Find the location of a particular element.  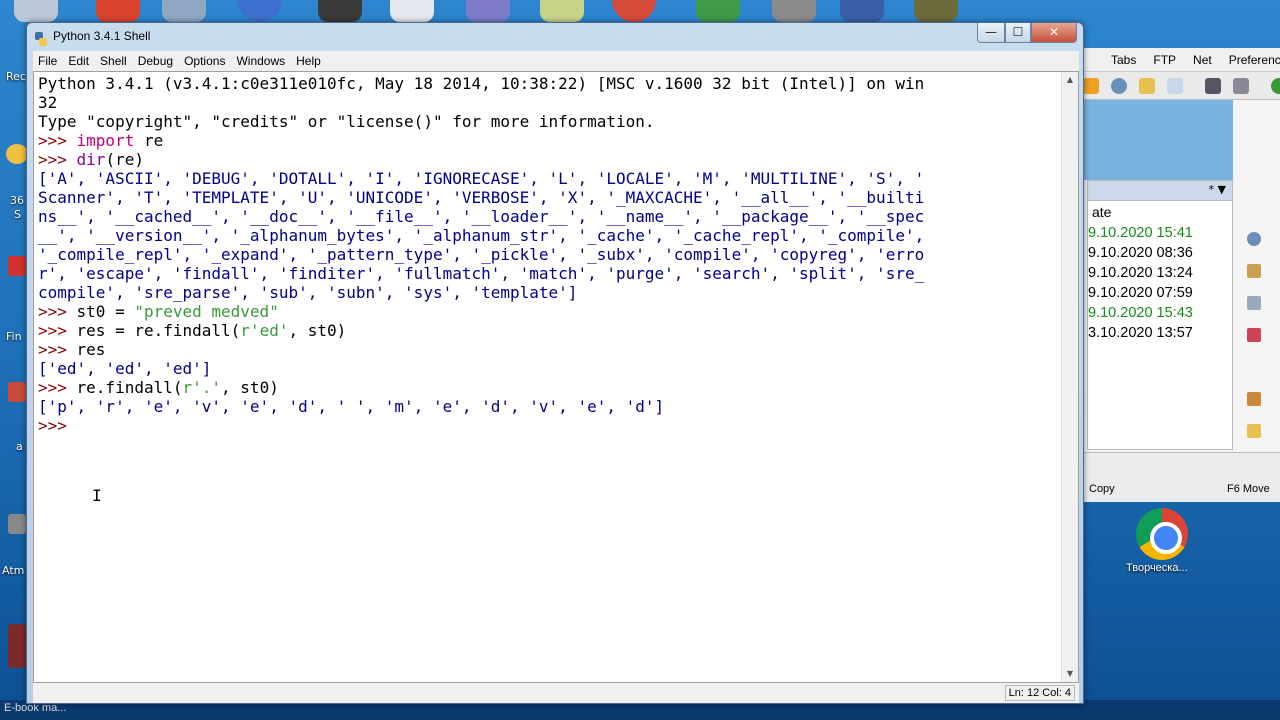

menu-options: Options is located at coordinates (205, 61).